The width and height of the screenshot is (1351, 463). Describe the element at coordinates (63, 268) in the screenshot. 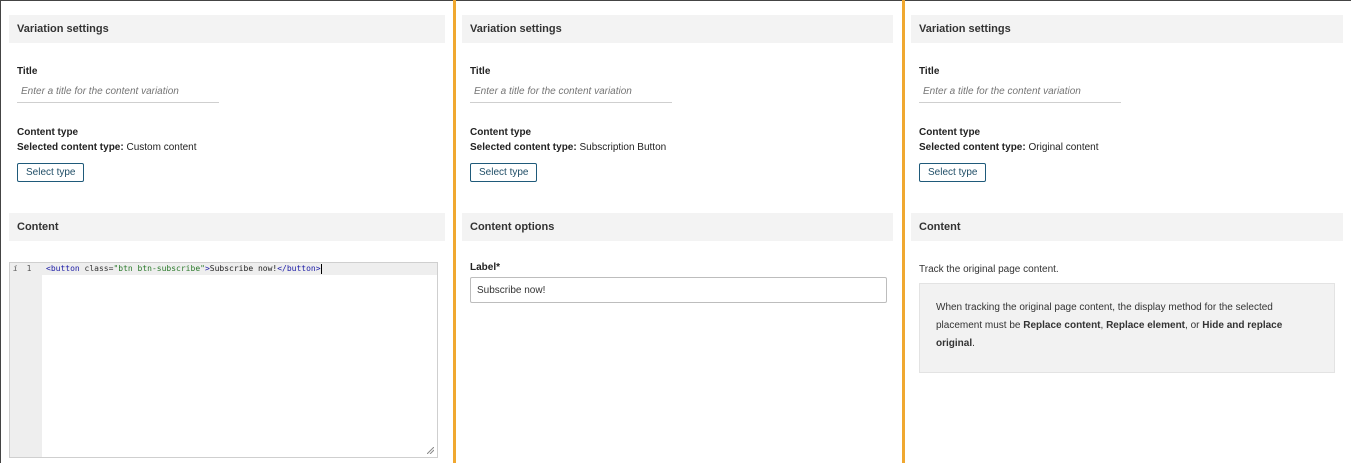

I see `code-open-tag: <button` at that location.